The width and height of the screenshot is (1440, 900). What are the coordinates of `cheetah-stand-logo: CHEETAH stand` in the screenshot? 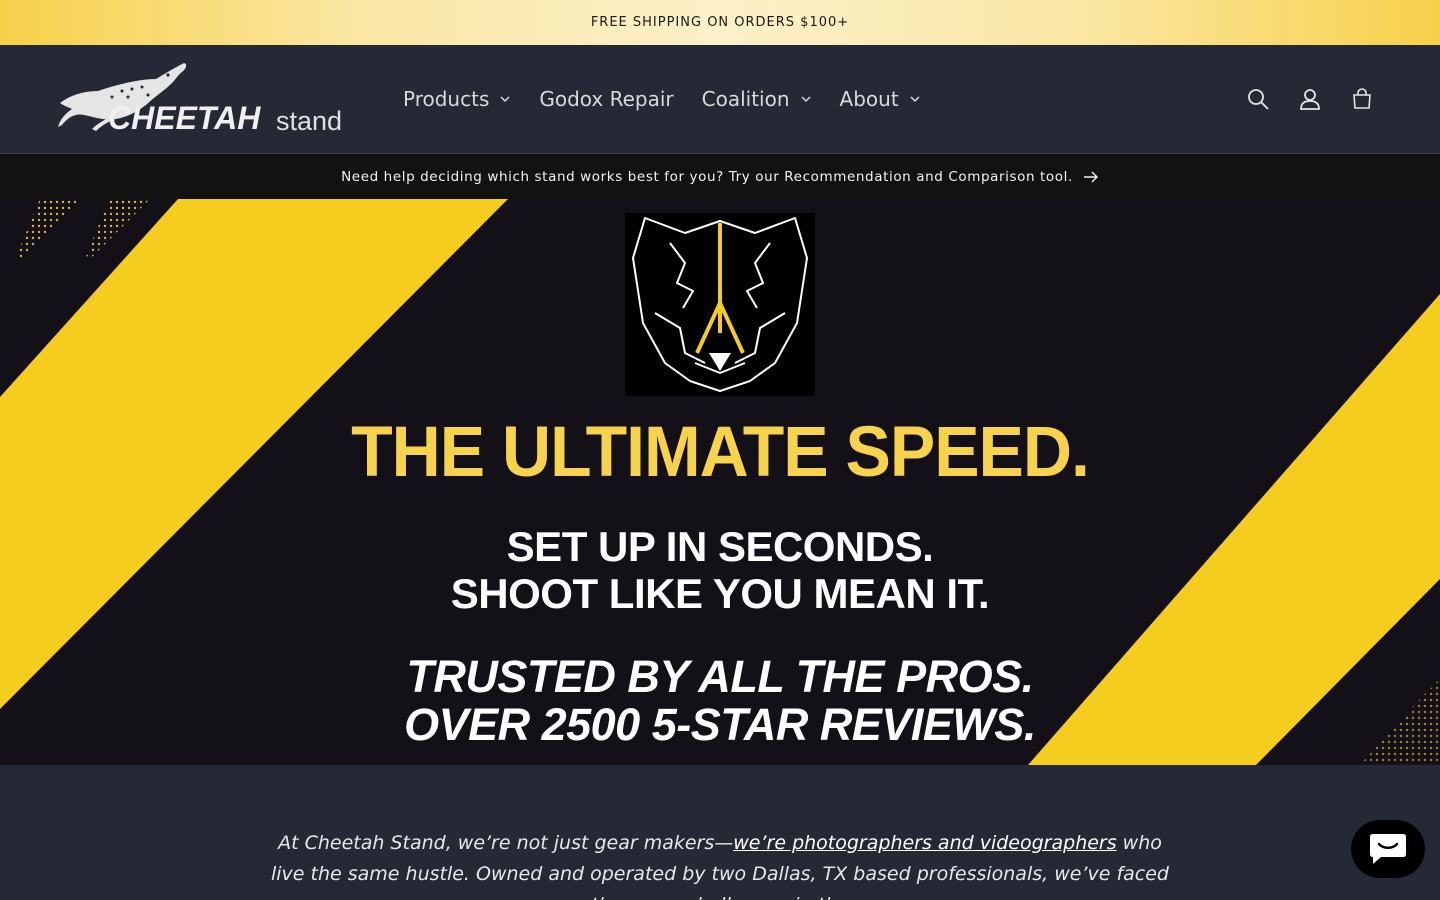 It's located at (203, 99).